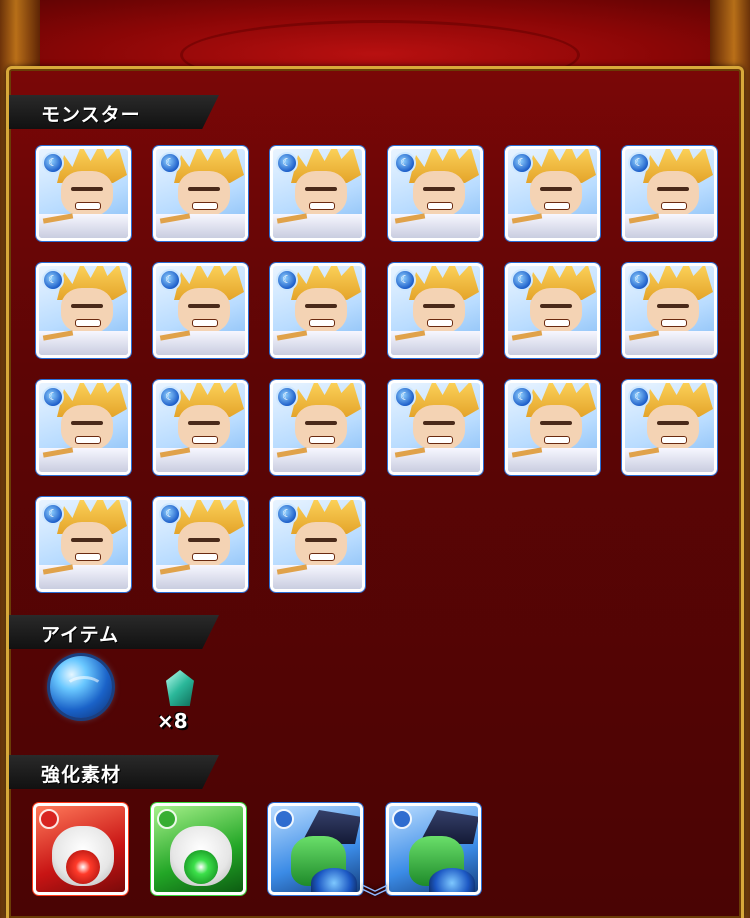 The image size is (750, 918). Describe the element at coordinates (452, 880) in the screenshot. I see `dragon-shield` at that location.